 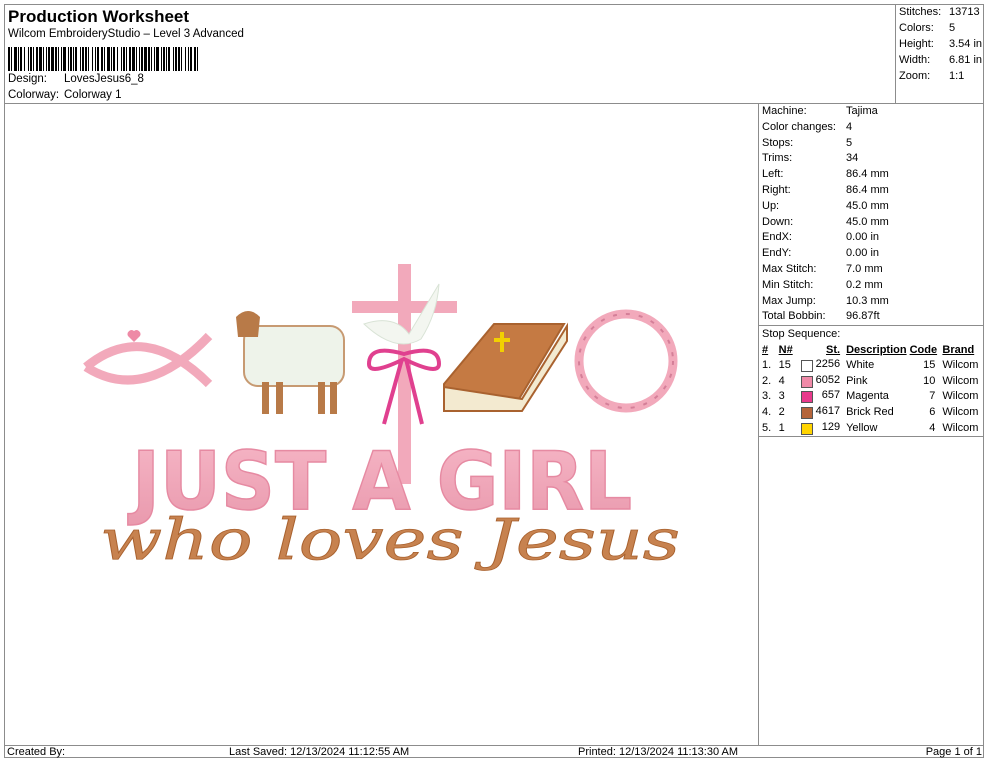 I want to click on colors-label: Colors:, so click(x=916, y=28).